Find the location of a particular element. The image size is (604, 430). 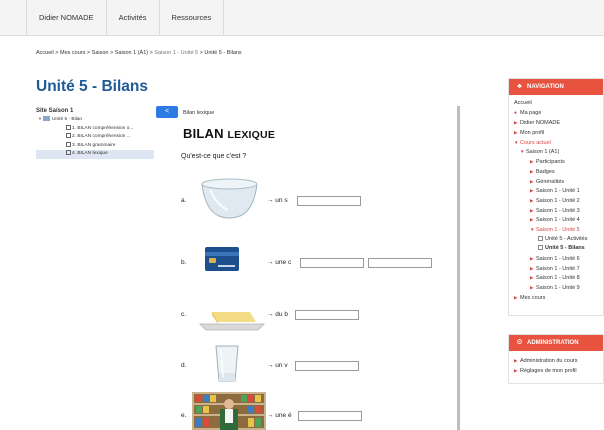

drinking-glass-image is located at coordinates (227, 363).